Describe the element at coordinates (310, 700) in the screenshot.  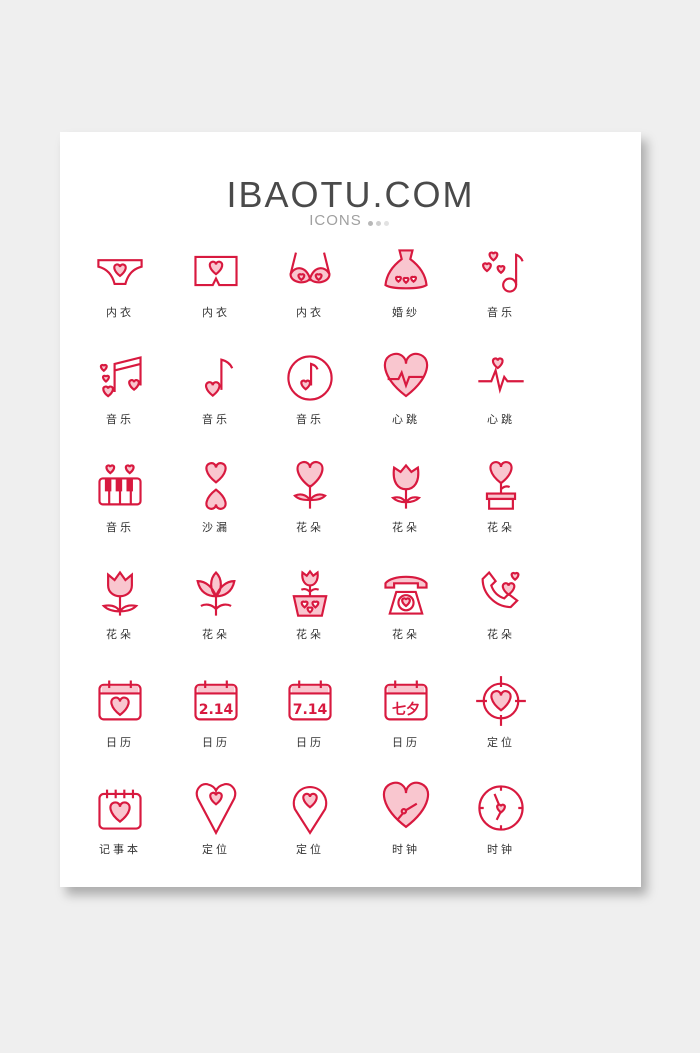
I see `calendar-date-icon: 7.14` at that location.